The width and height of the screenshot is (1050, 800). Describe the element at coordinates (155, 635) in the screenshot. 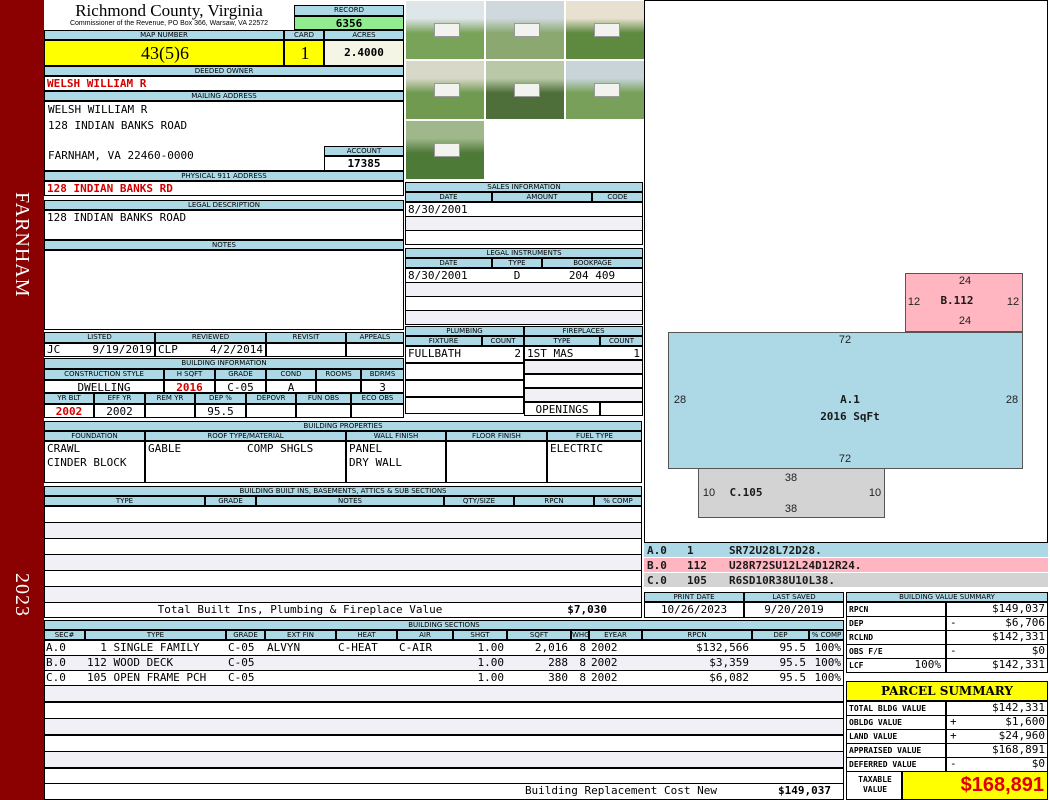

I see `building-sections-header: TYPE` at that location.